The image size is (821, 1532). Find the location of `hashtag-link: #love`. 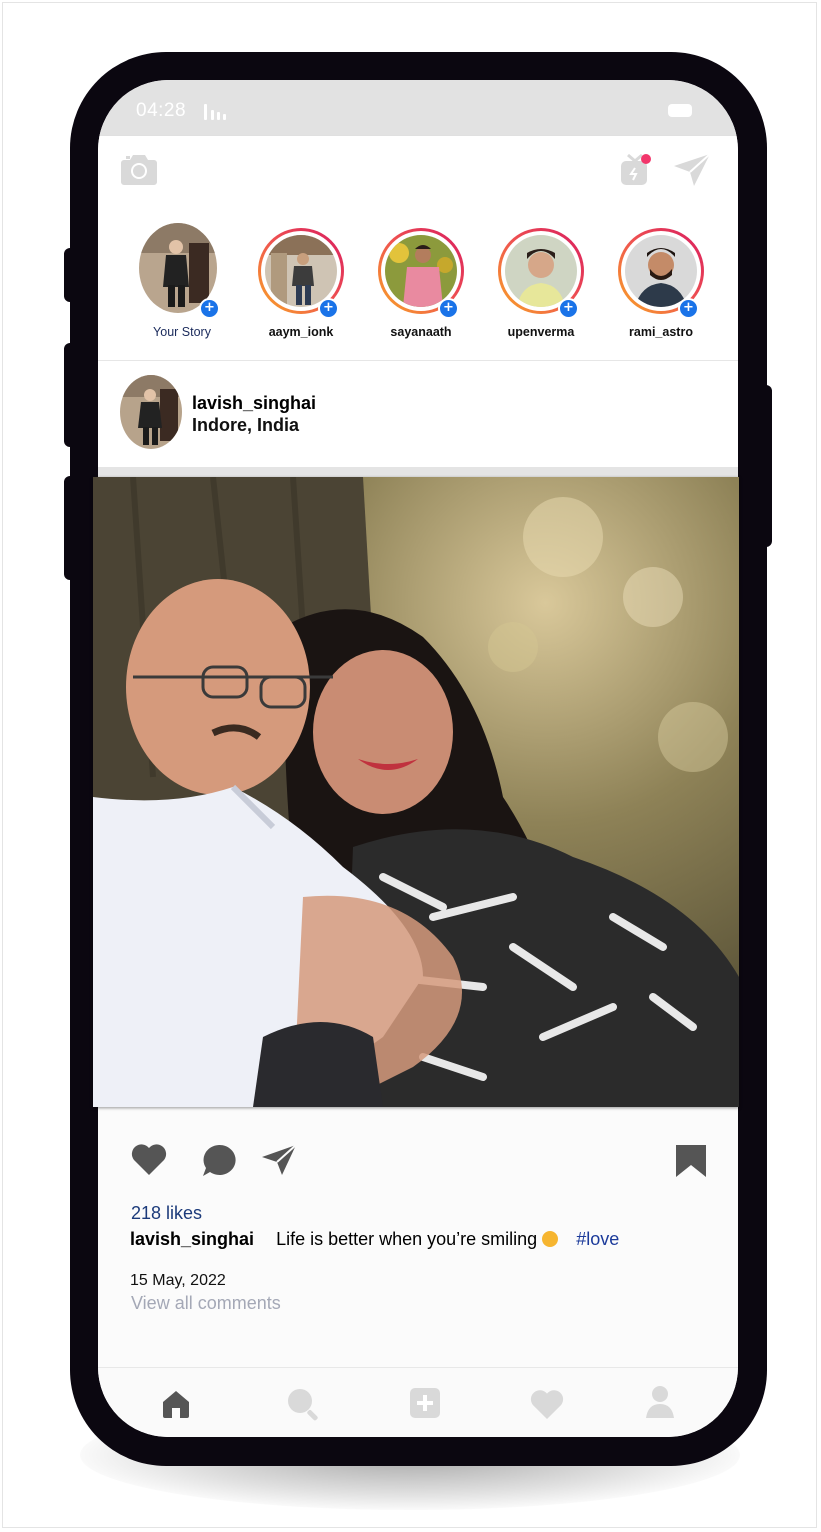

hashtag-link: #love is located at coordinates (597, 1239).